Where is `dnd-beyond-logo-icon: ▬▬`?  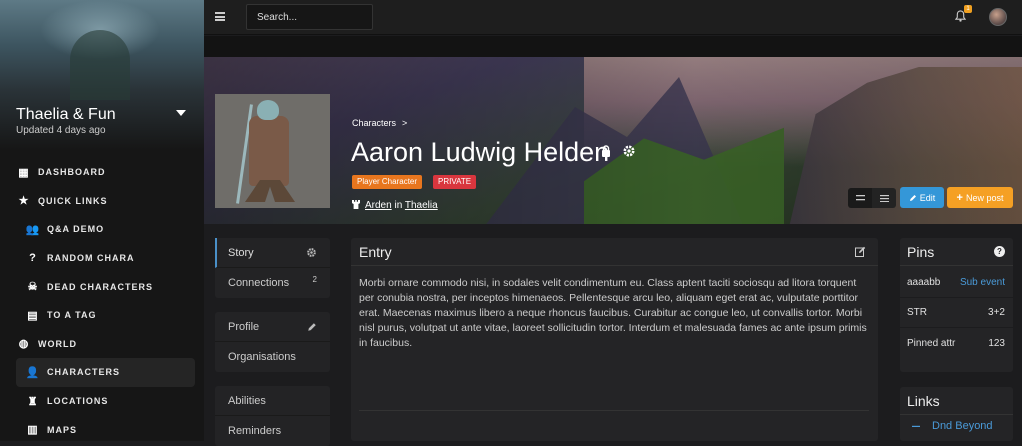 dnd-beyond-logo-icon: ▬▬ is located at coordinates (916, 425).